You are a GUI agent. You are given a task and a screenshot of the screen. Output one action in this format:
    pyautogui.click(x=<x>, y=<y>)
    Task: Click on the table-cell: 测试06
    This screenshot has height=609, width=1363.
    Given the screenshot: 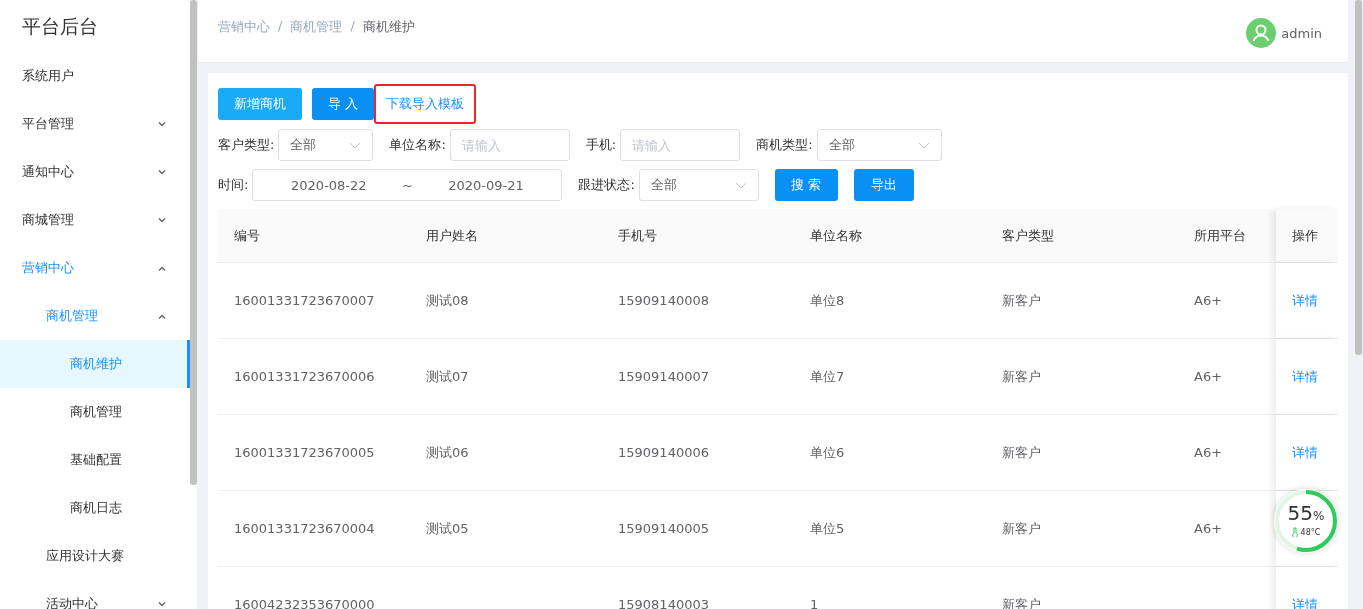 What is the action you would take?
    pyautogui.click(x=447, y=452)
    